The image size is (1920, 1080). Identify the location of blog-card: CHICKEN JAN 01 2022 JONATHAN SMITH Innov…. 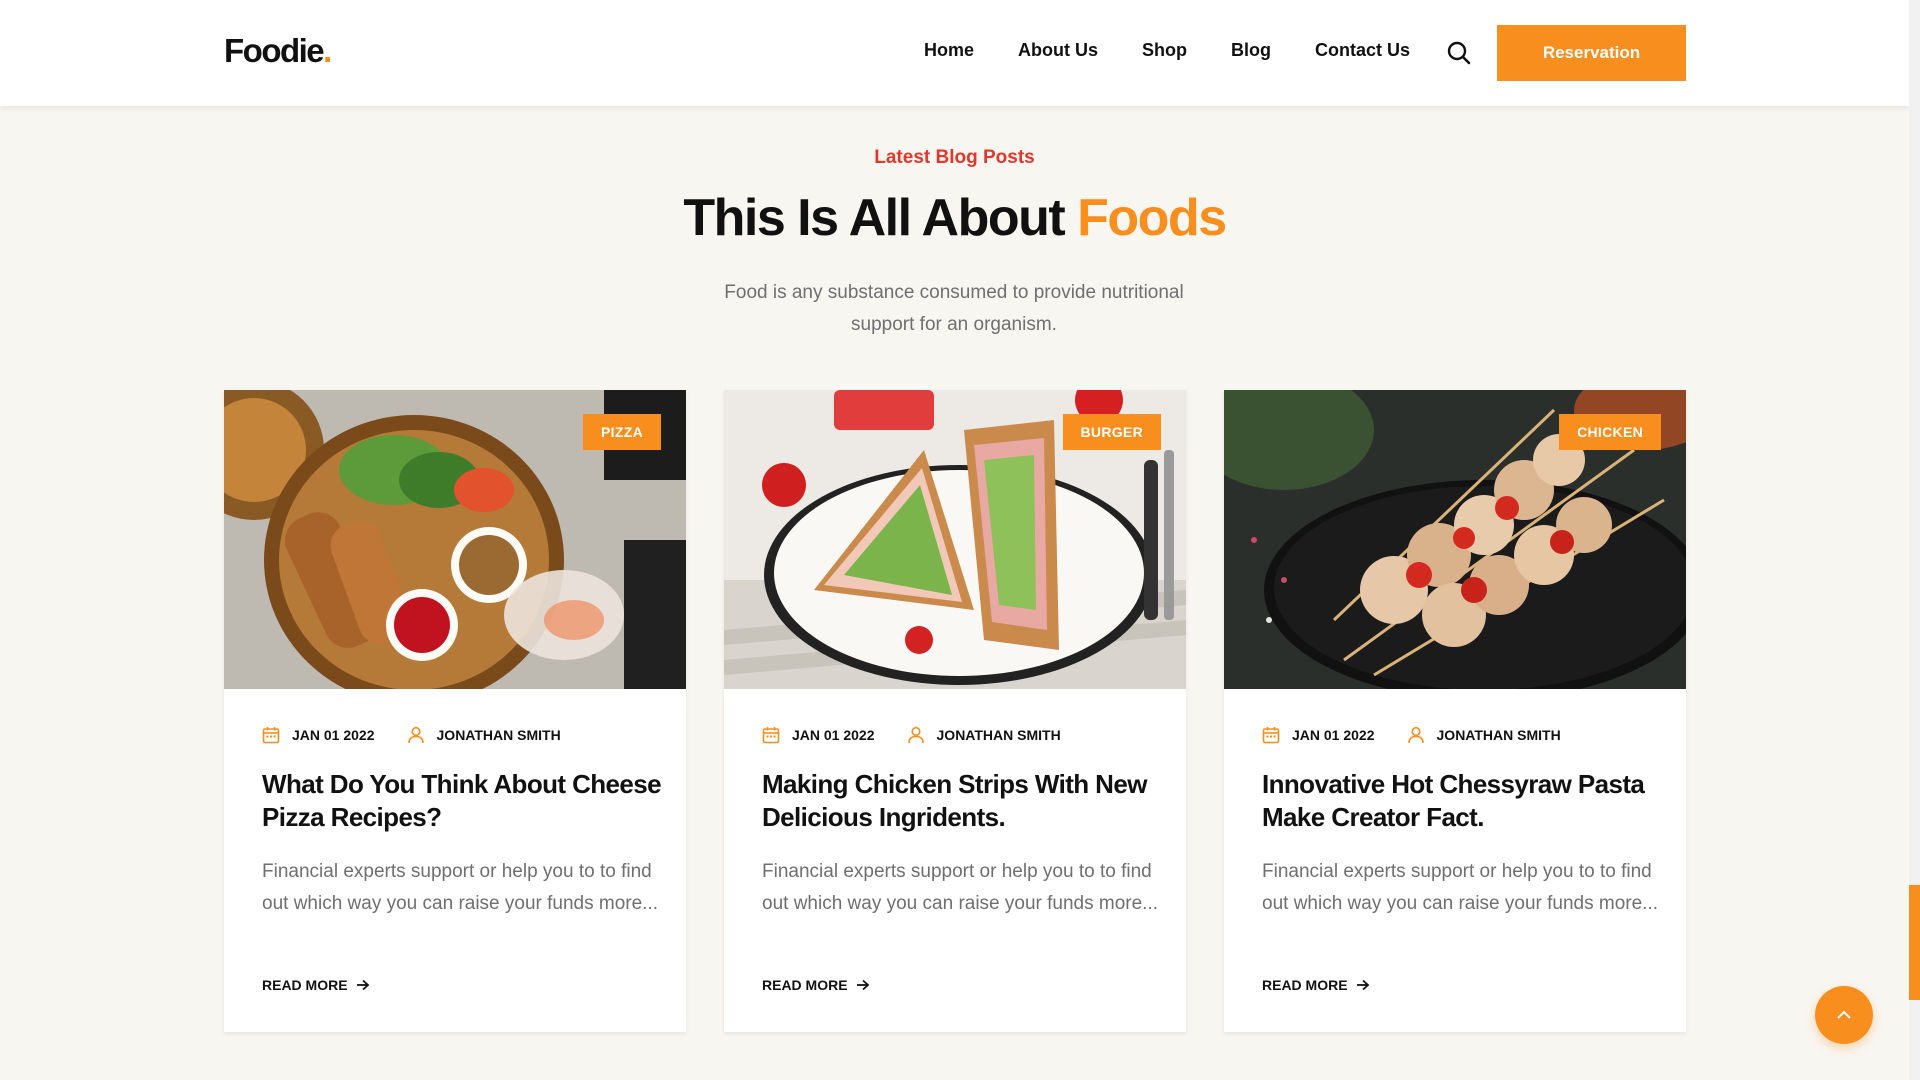
(1455, 711).